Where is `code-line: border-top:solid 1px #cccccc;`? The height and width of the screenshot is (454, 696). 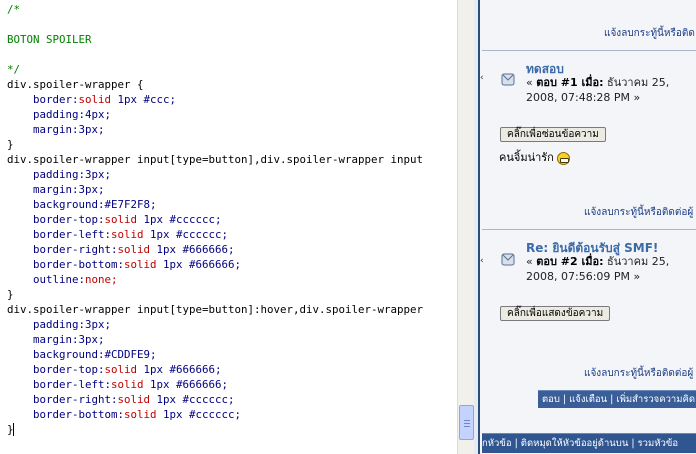 code-line: border-top:solid 1px #cccccc; is located at coordinates (127, 219).